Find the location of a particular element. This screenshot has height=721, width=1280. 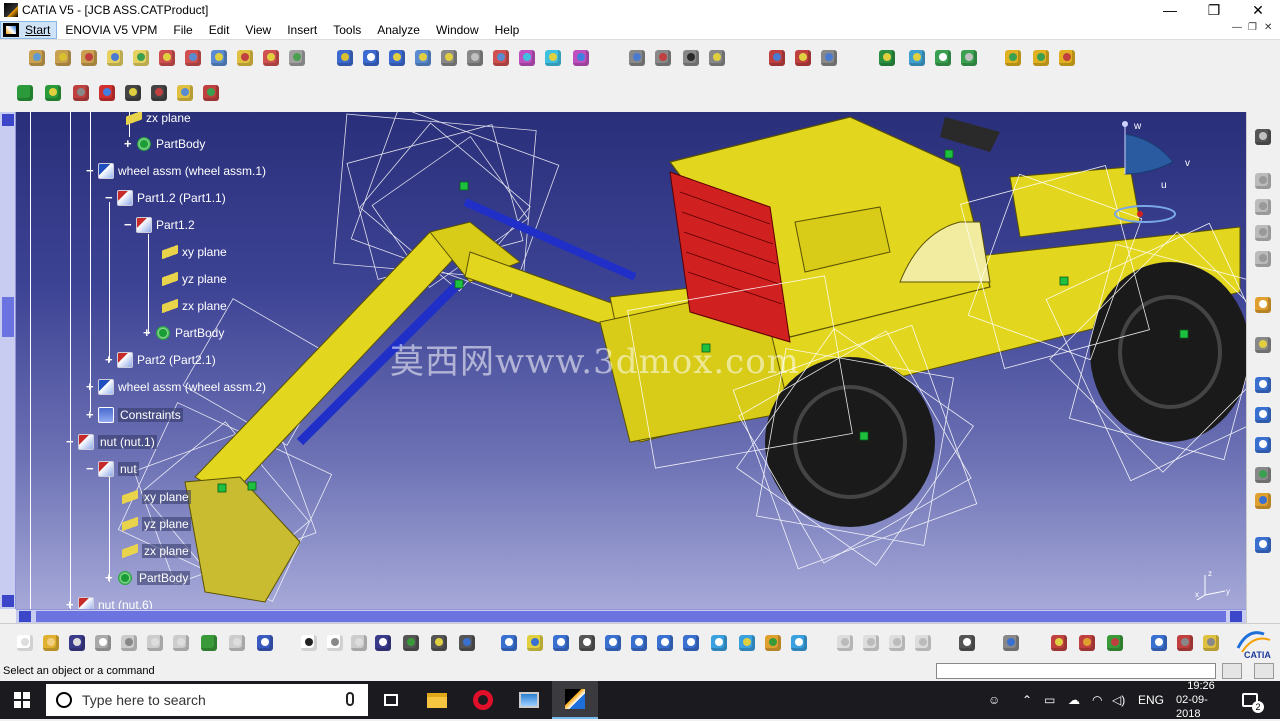

tree-node: + wheel assm (wheel assm.2) is located at coordinates (176, 387).